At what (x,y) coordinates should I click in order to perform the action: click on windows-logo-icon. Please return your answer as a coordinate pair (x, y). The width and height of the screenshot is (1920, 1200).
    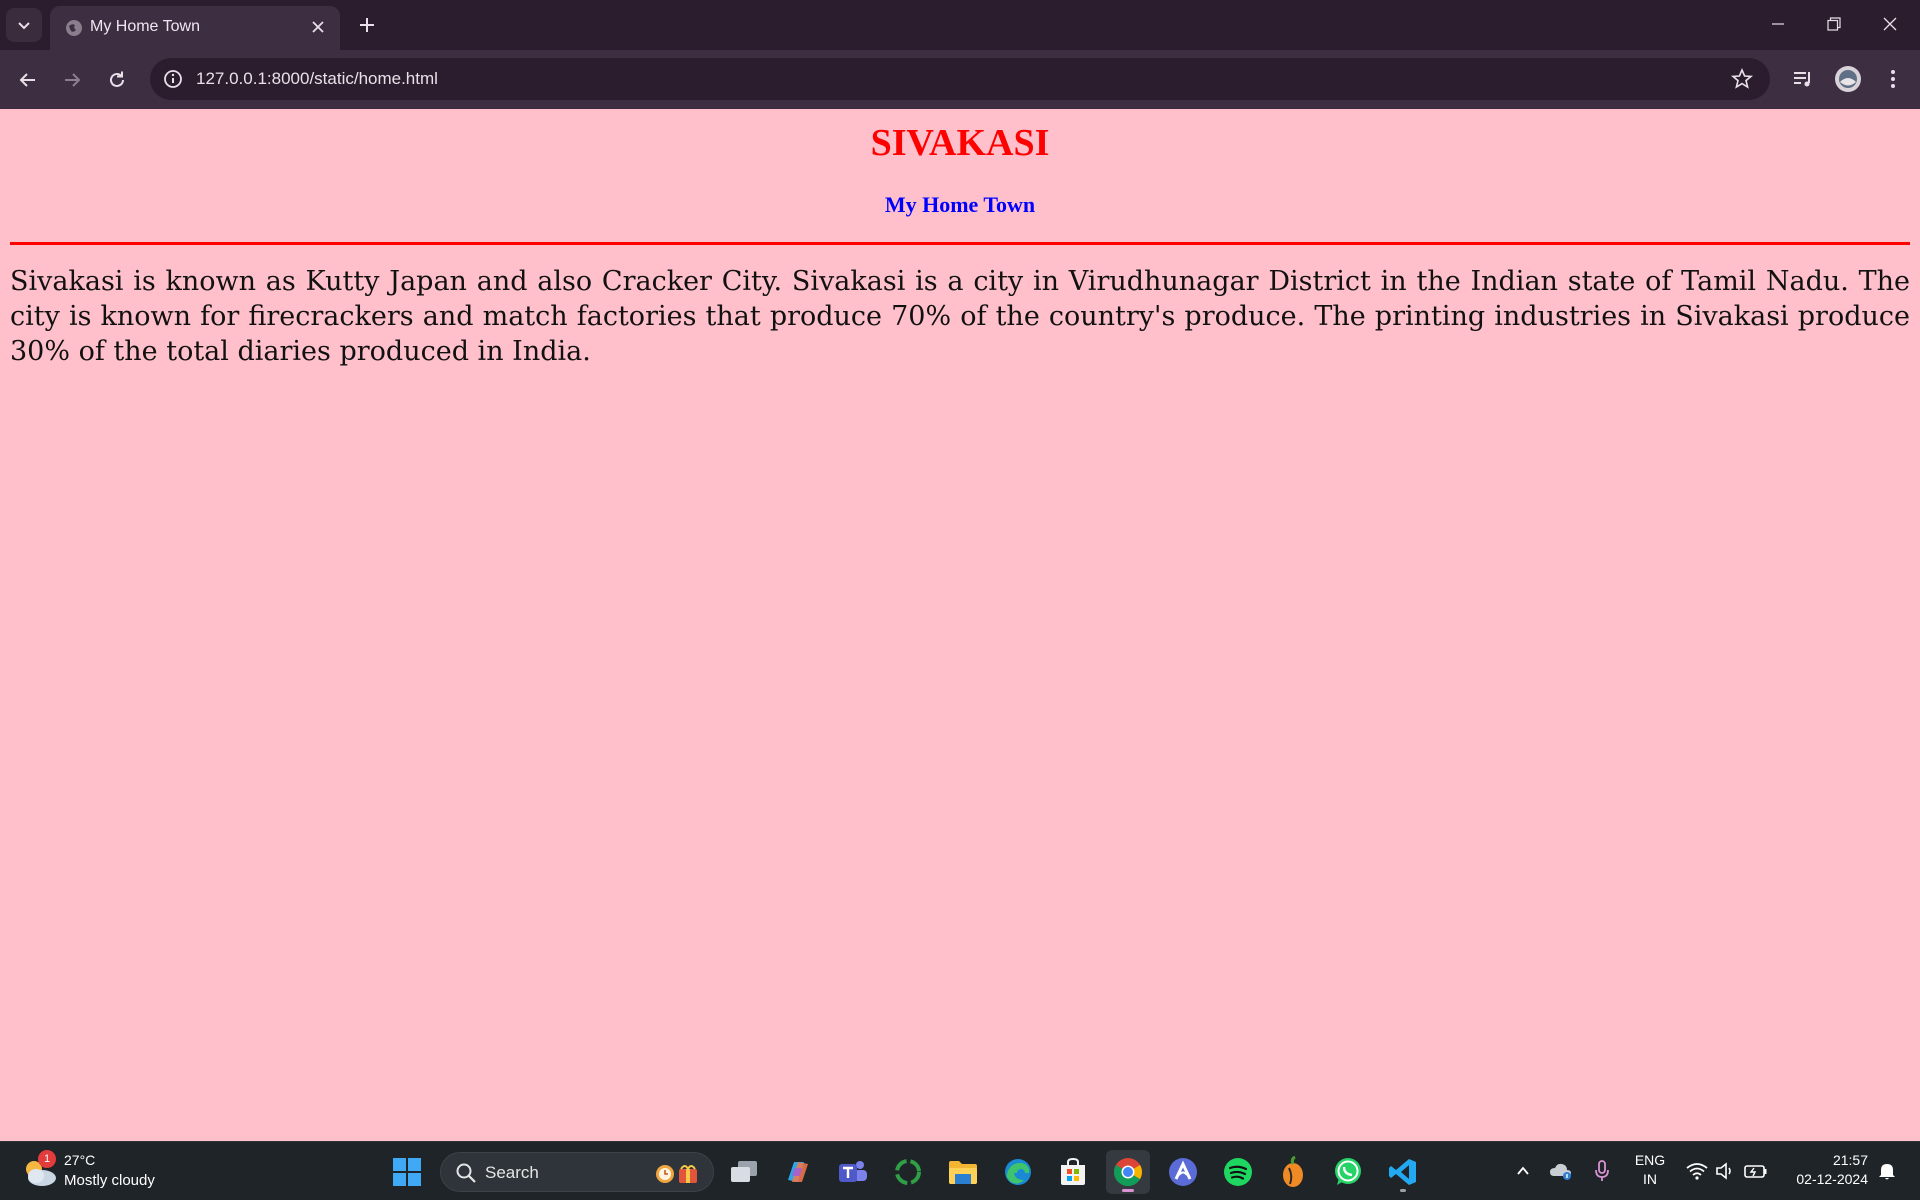
    Looking at the image, I should click on (407, 1172).